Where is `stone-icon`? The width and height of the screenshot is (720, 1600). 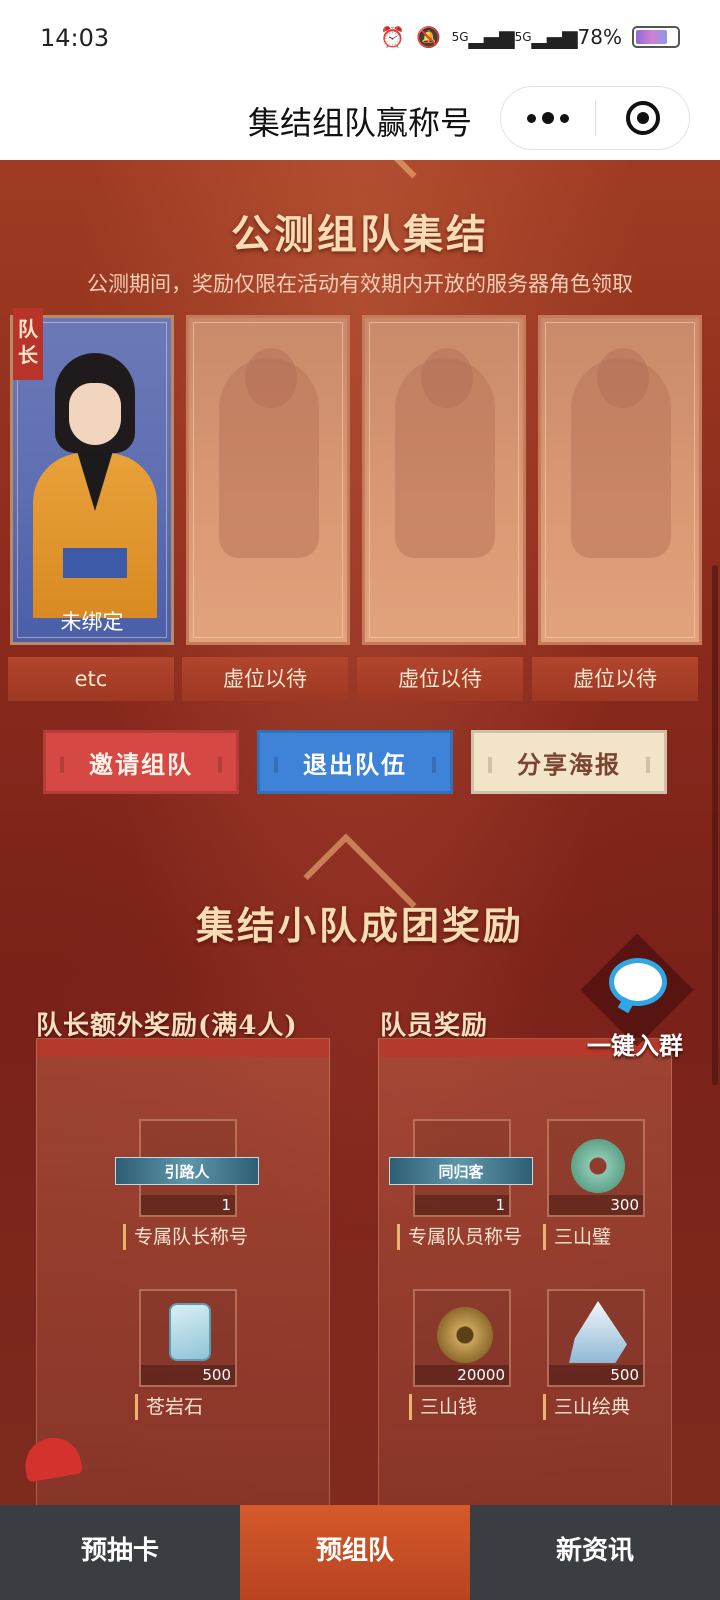
stone-icon is located at coordinates (190, 1332).